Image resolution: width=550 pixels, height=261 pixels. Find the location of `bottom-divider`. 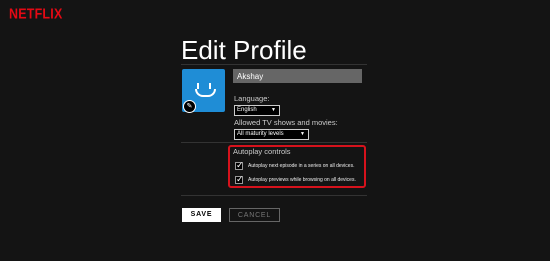

bottom-divider is located at coordinates (274, 195).